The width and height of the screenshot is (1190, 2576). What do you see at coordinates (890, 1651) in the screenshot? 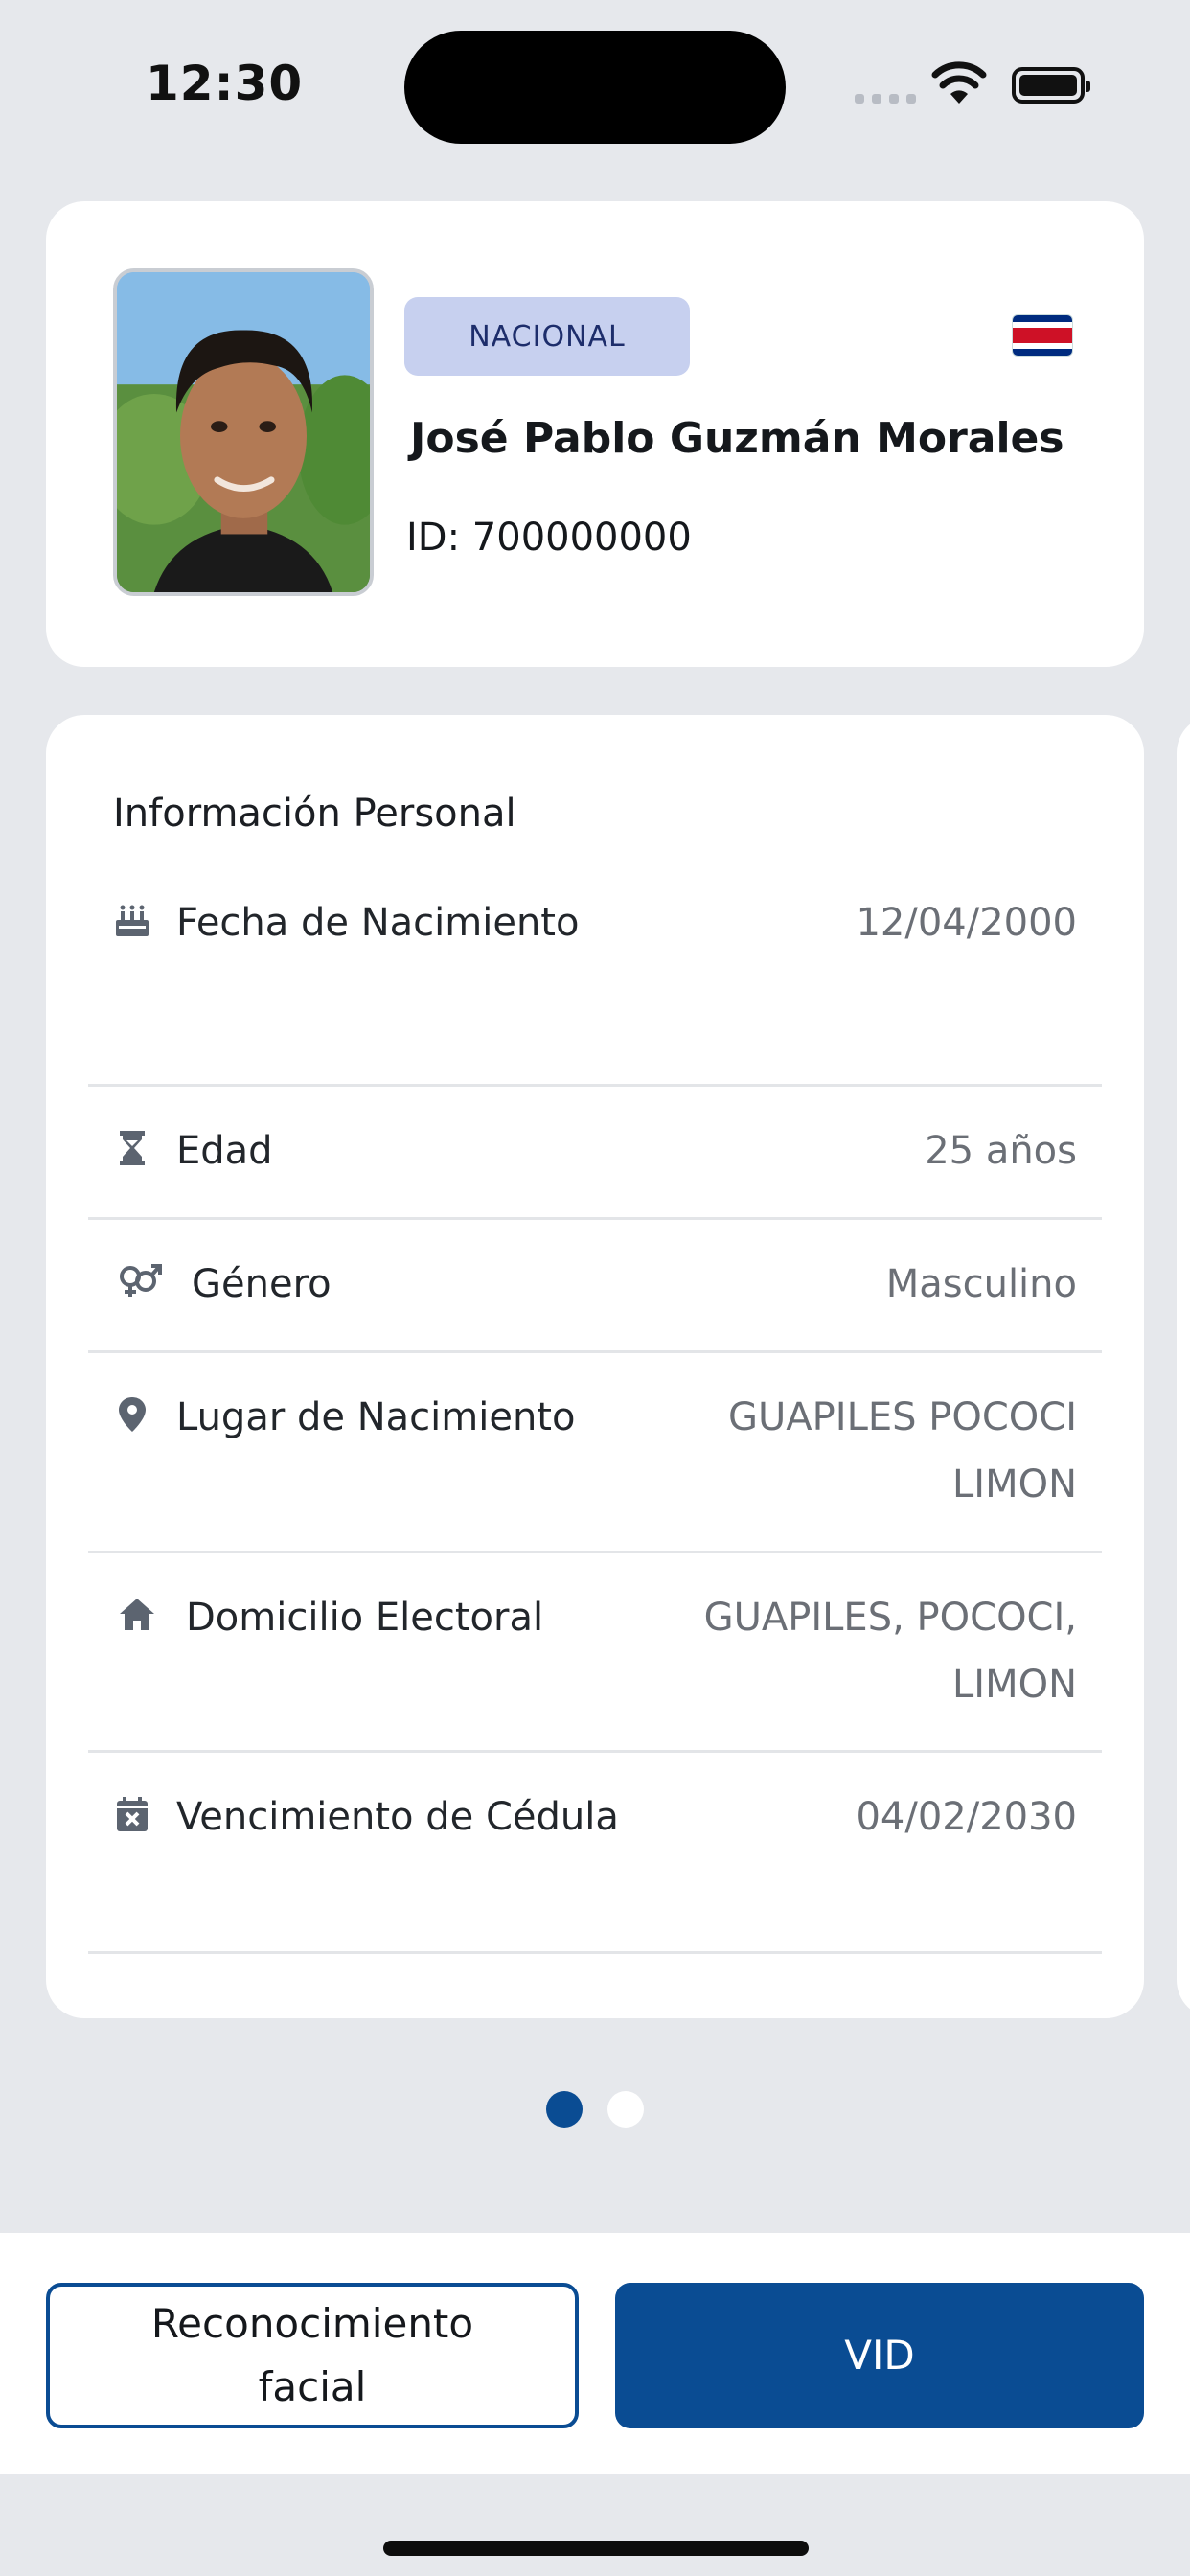
I see `info-row-value: GUAPILES, POCOCI, LIMON` at bounding box center [890, 1651].